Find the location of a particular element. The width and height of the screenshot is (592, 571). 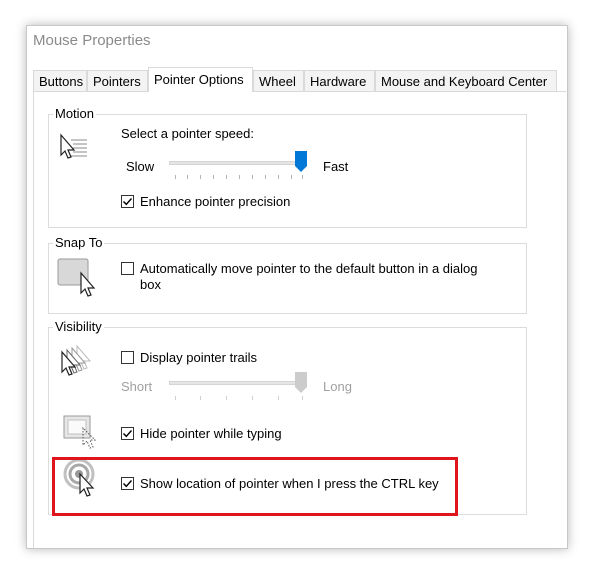

pointer-speed-thumb is located at coordinates (301, 161).